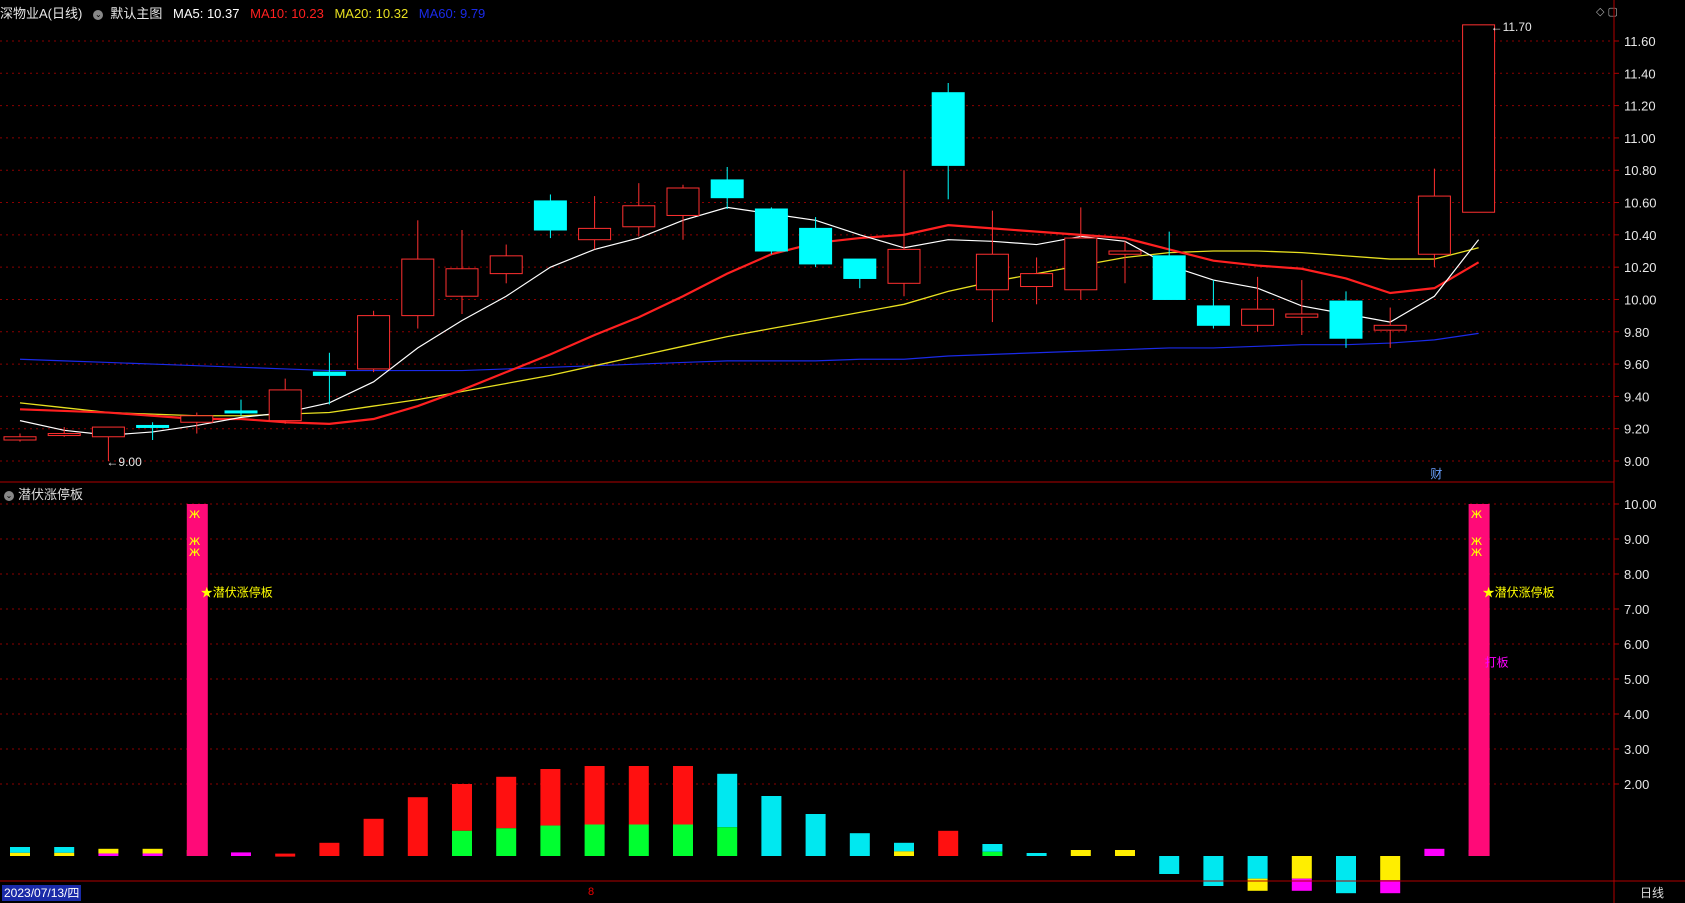  Describe the element at coordinates (124, 462) in the screenshot. I see `low-annotation: ←9.00` at that location.